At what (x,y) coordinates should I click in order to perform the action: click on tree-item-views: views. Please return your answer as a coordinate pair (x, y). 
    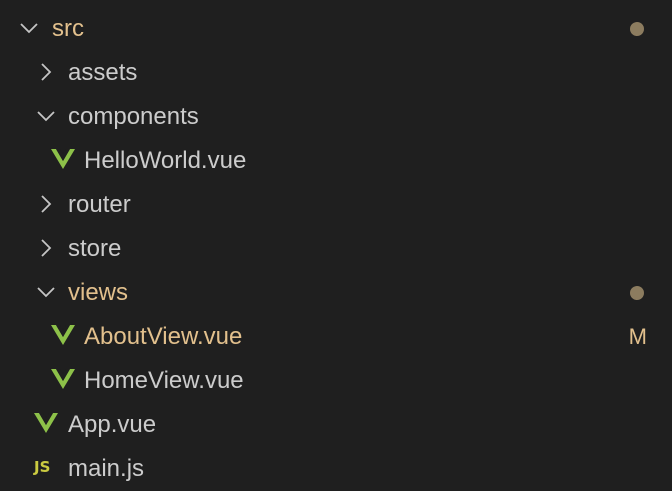
    Looking at the image, I should click on (336, 293).